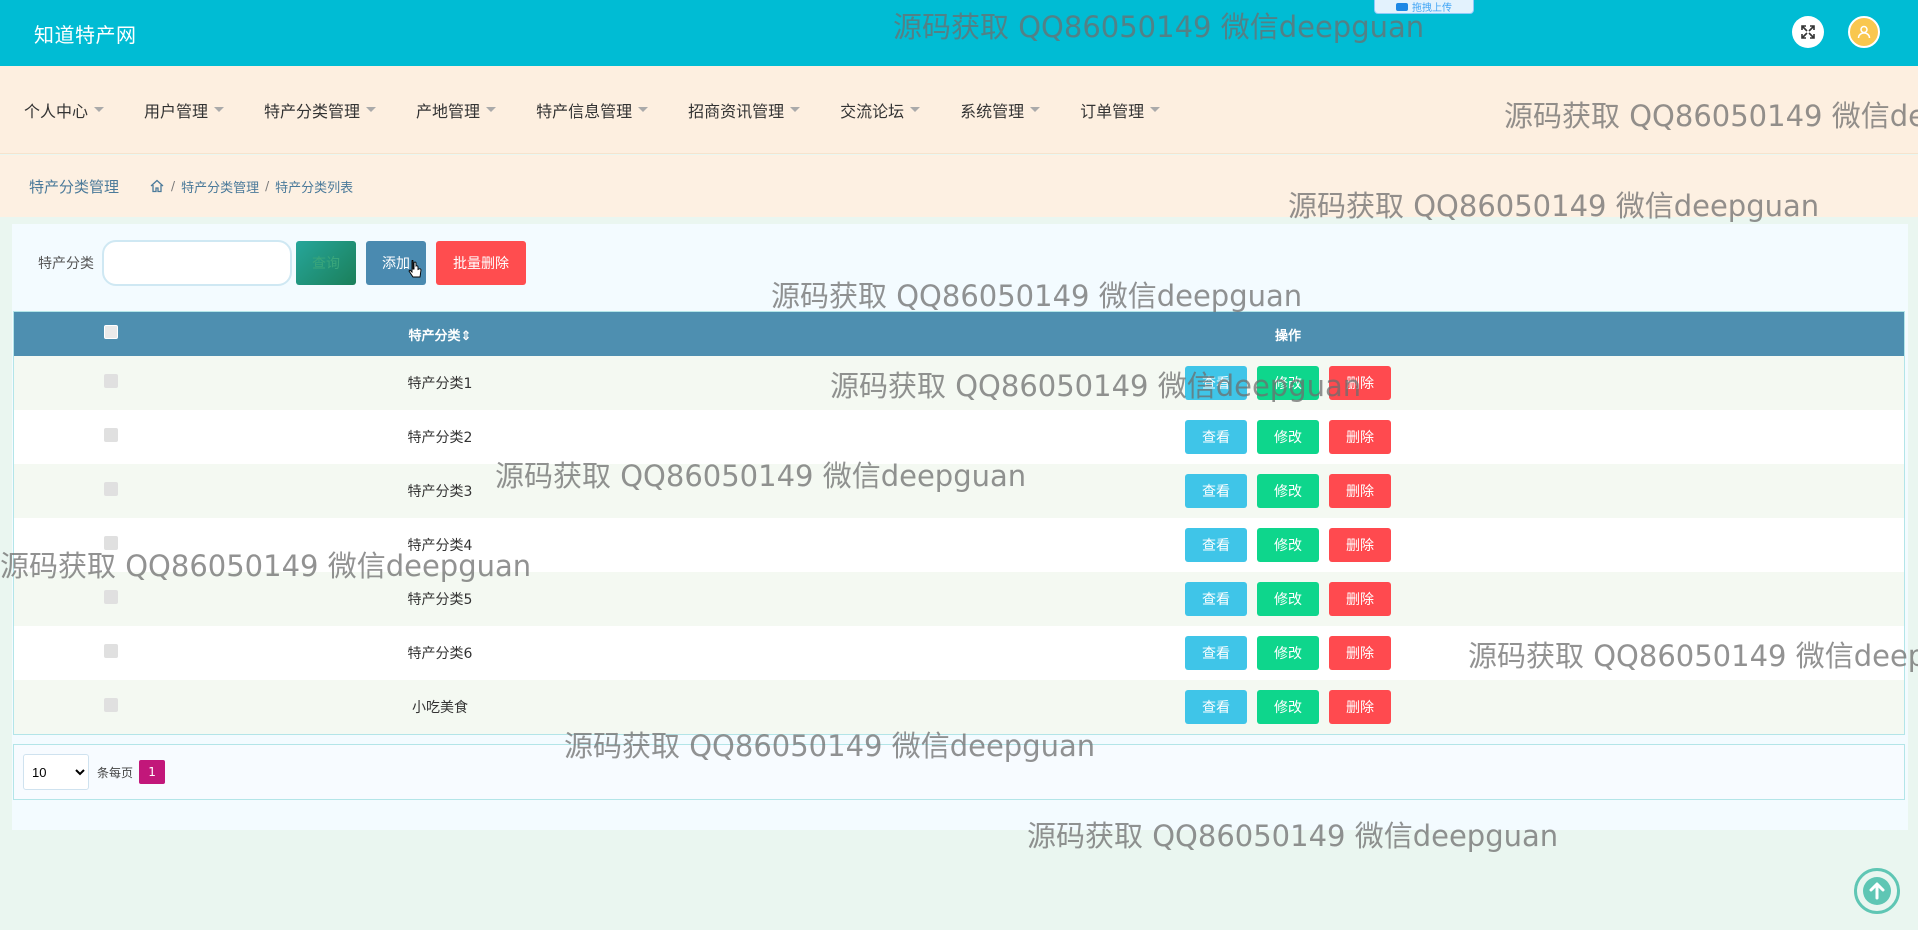 This screenshot has width=1918, height=930. What do you see at coordinates (1432, 8) in the screenshot?
I see `upload-tab-label: 拖拽上传` at bounding box center [1432, 8].